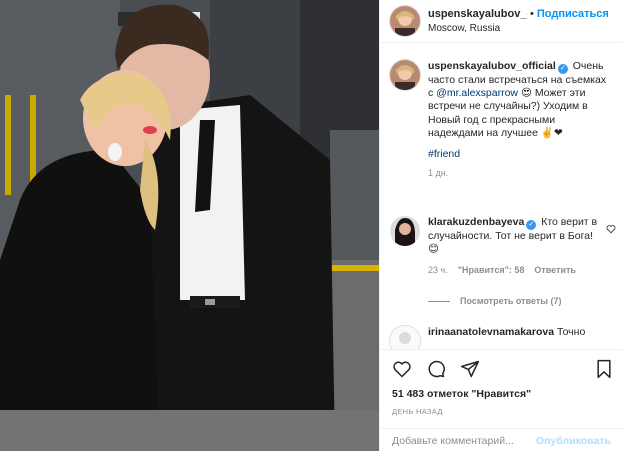 The width and height of the screenshot is (622, 451). Describe the element at coordinates (492, 66) in the screenshot. I see `caption-username: uspenskayalubov_official` at that location.